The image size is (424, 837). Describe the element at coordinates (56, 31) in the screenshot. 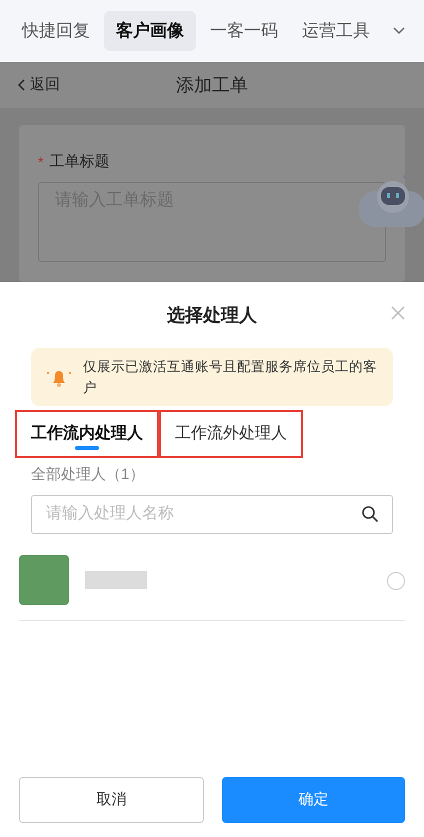

I see `top-tab: 快捷回复` at that location.